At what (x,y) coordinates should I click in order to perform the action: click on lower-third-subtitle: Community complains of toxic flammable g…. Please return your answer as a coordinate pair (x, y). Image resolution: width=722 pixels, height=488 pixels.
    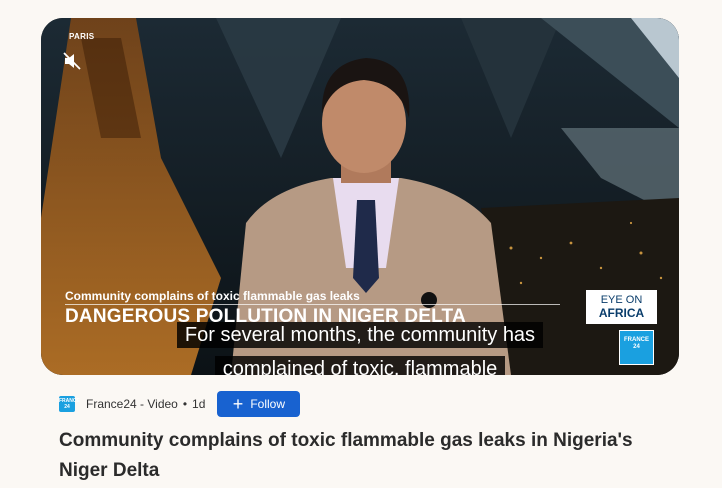
    Looking at the image, I should click on (212, 296).